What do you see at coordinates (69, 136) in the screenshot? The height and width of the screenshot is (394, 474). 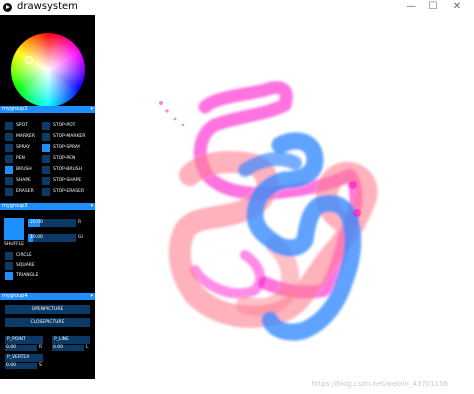 I see `tool-label: STOP-MARKER` at bounding box center [69, 136].